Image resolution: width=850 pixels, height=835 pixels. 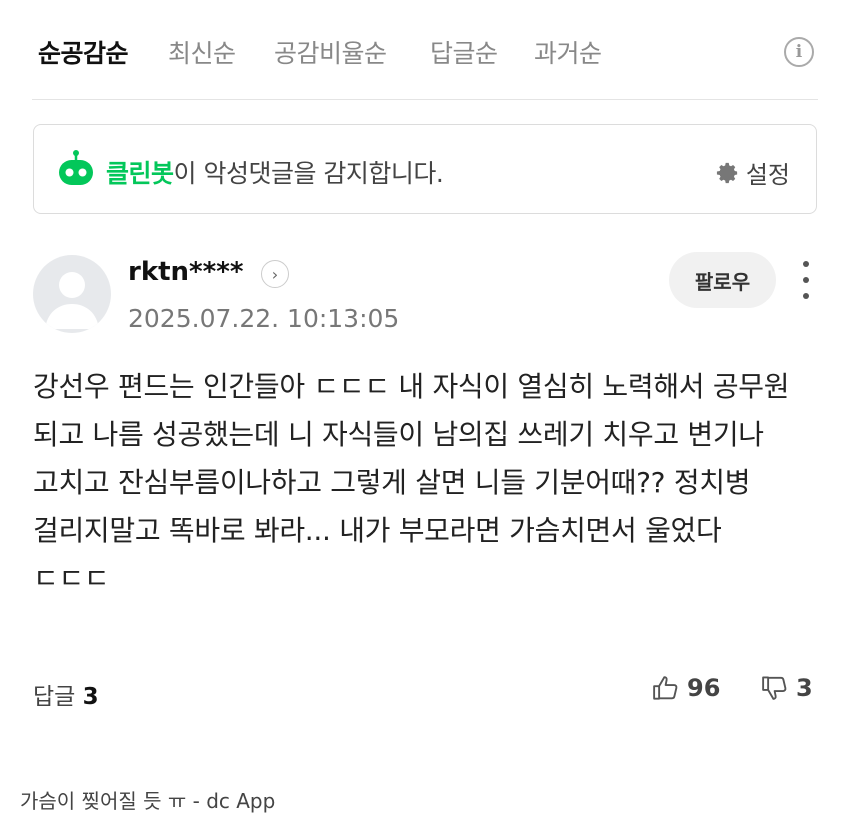 What do you see at coordinates (330, 52) in the screenshot?
I see `tab-sort-like-ratio: 공감비율순` at bounding box center [330, 52].